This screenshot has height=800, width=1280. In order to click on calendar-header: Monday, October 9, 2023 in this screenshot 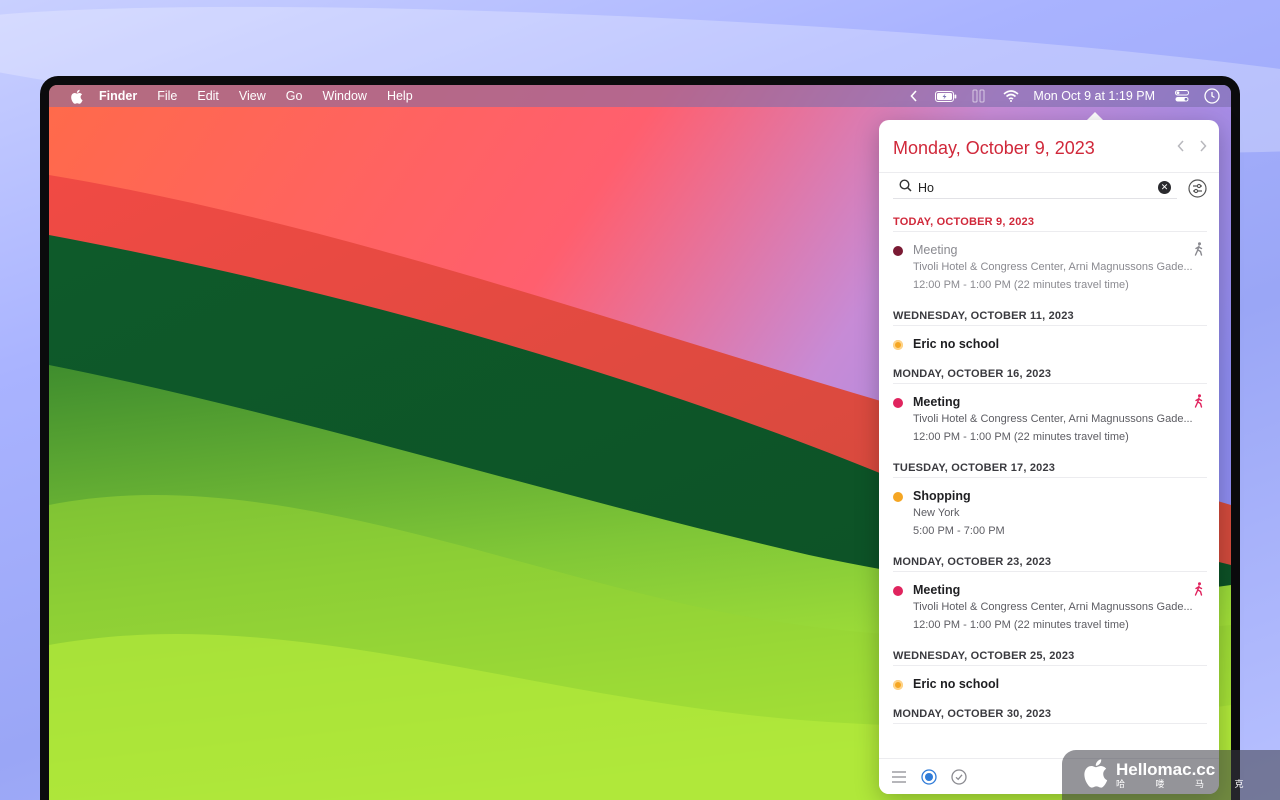, I will do `click(1050, 148)`.